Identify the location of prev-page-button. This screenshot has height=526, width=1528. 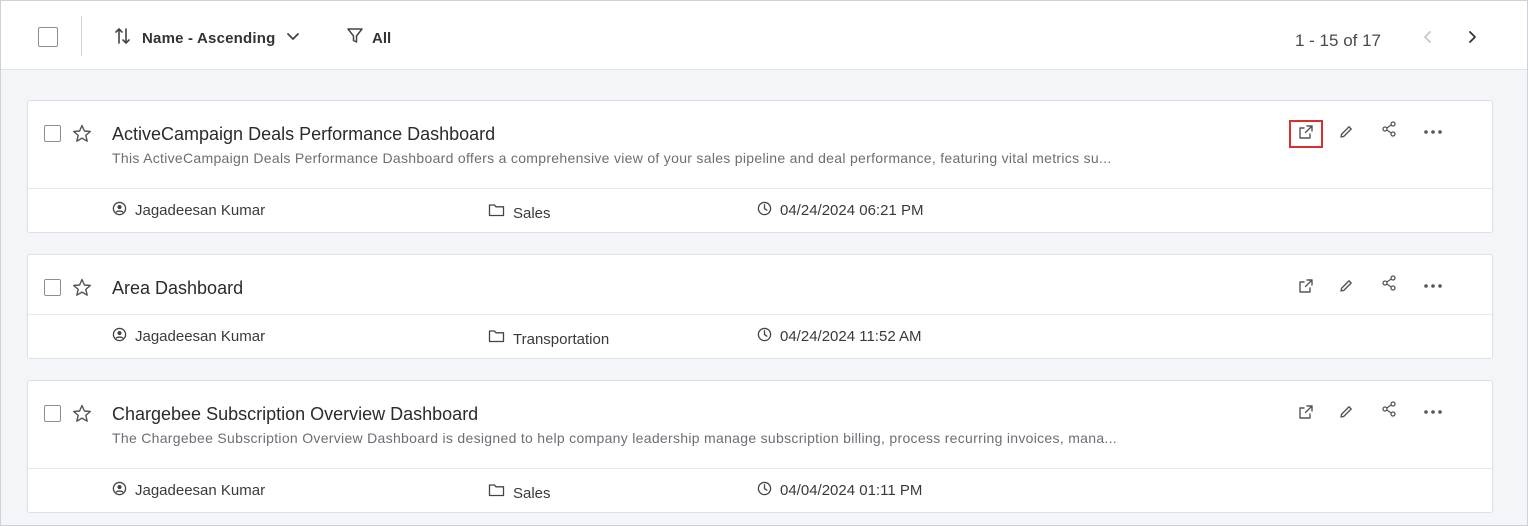
(1428, 39).